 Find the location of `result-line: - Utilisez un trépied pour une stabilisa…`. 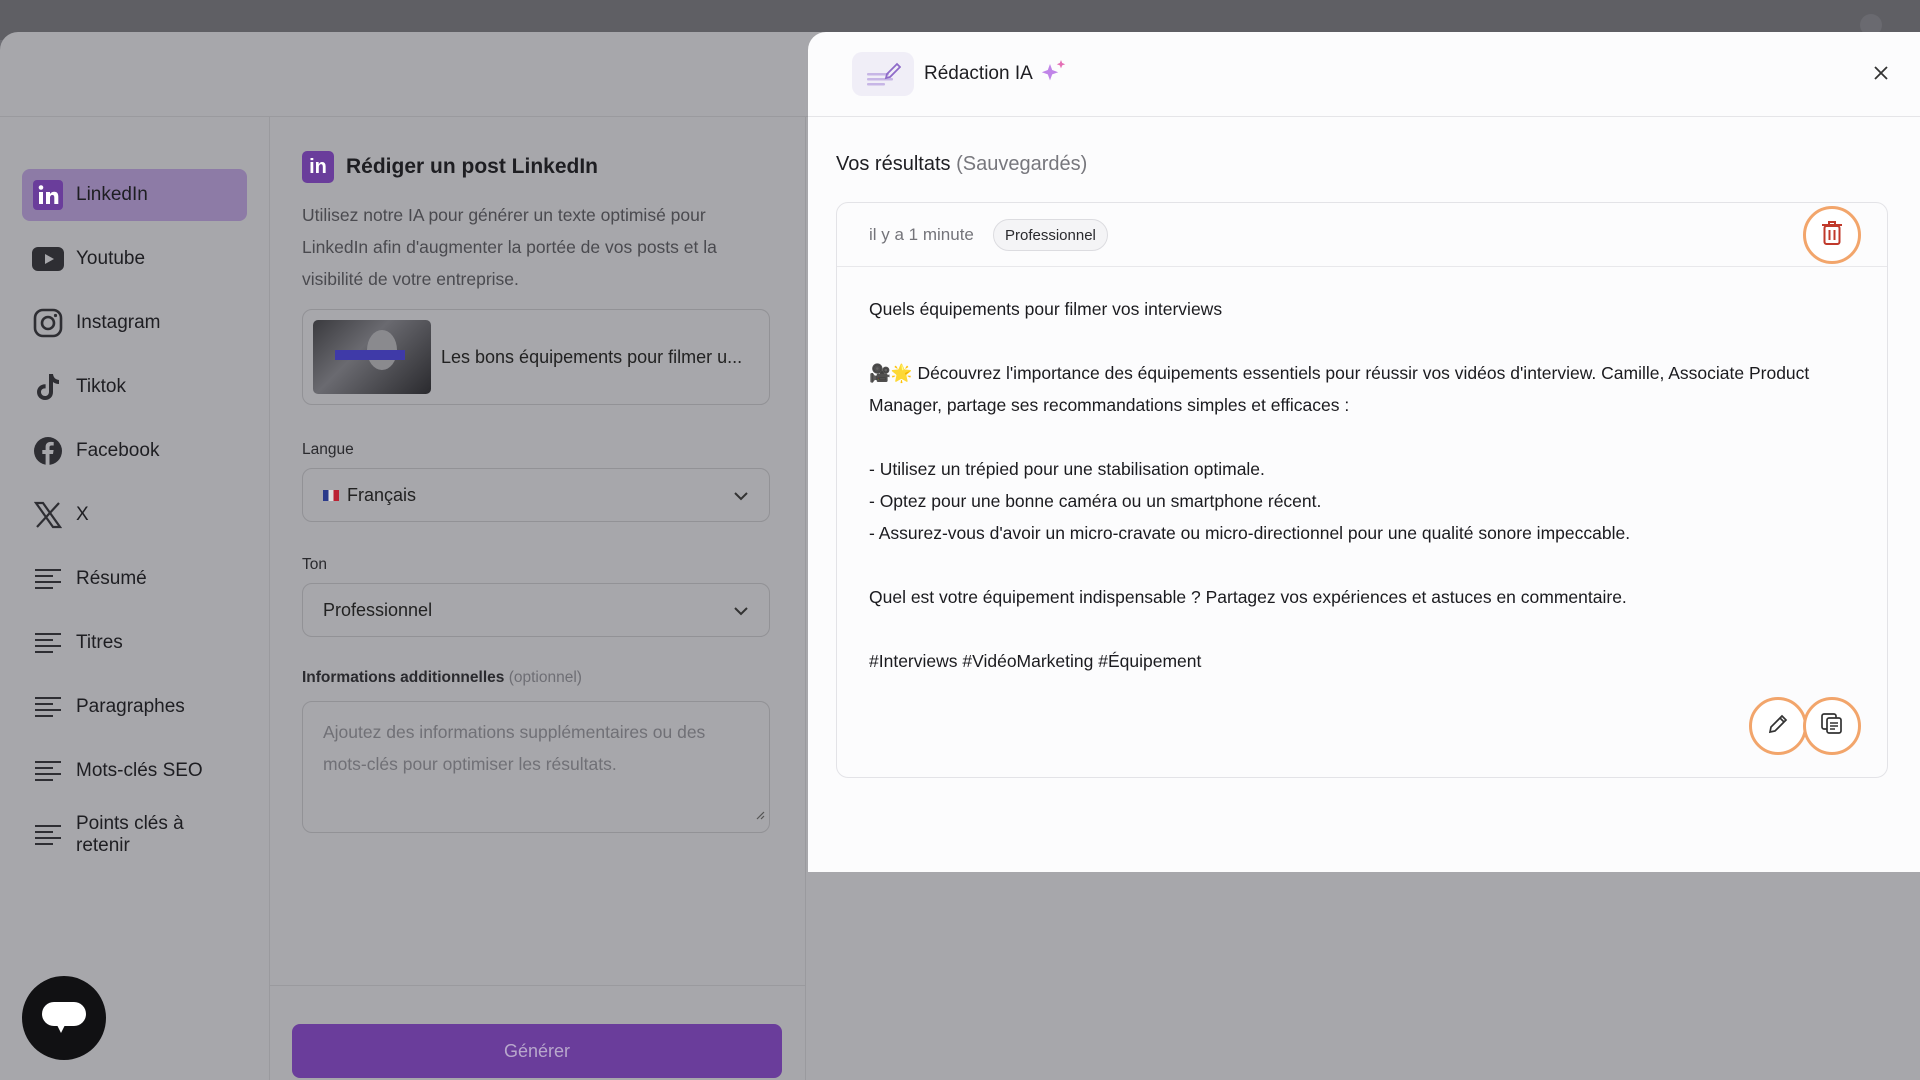

result-line: - Utilisez un trépied pour une stabilisa… is located at coordinates (1067, 469).